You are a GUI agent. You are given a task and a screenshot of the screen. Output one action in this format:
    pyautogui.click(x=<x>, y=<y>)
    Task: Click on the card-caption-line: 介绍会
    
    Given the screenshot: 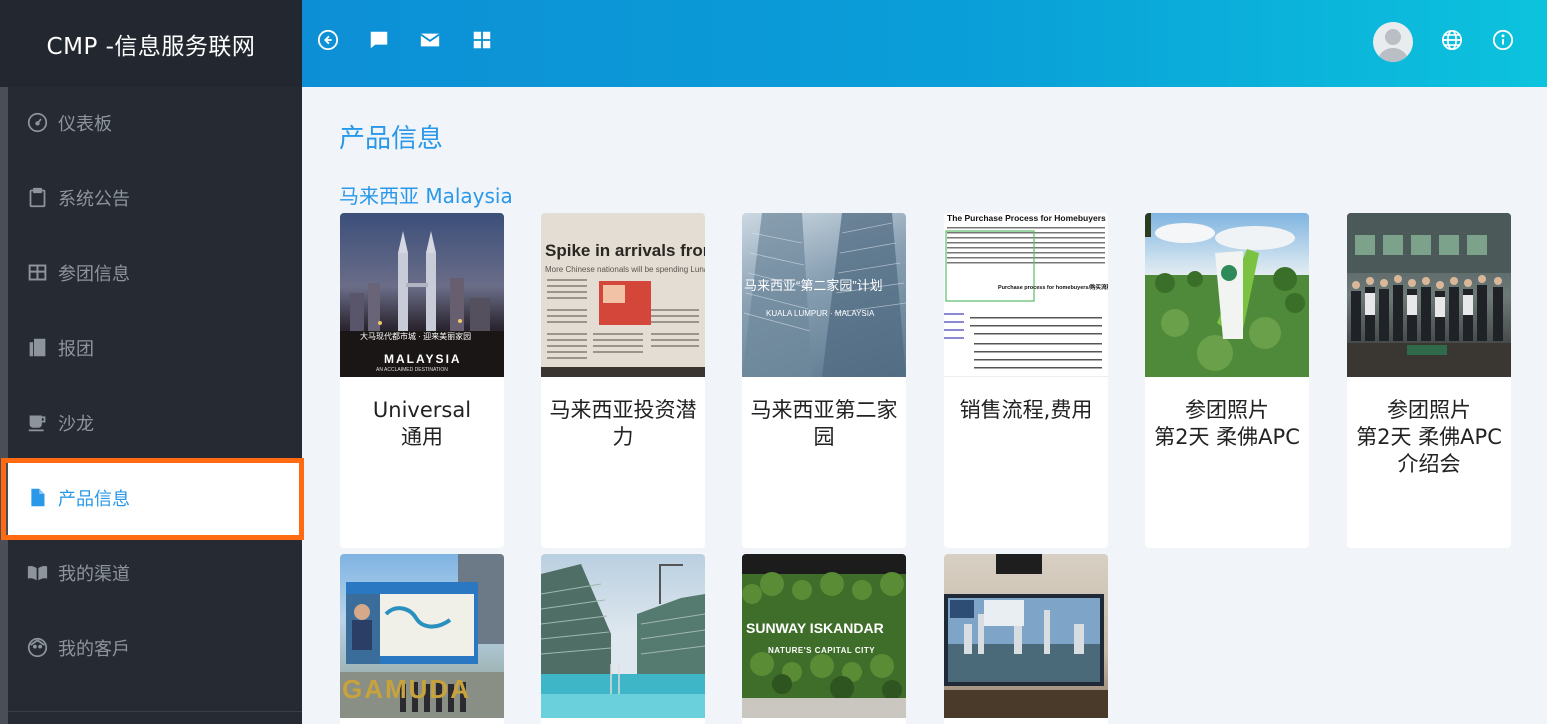 What is the action you would take?
    pyautogui.click(x=1429, y=464)
    